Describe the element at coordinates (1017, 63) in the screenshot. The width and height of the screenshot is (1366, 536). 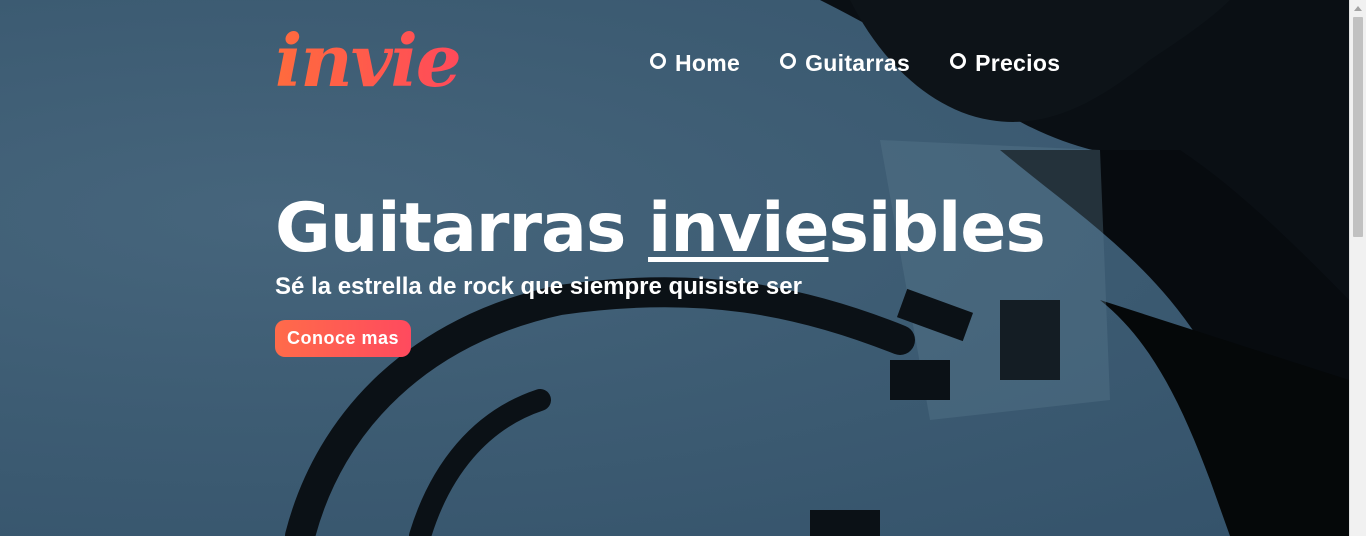
I see `nav-item-label: Precios` at that location.